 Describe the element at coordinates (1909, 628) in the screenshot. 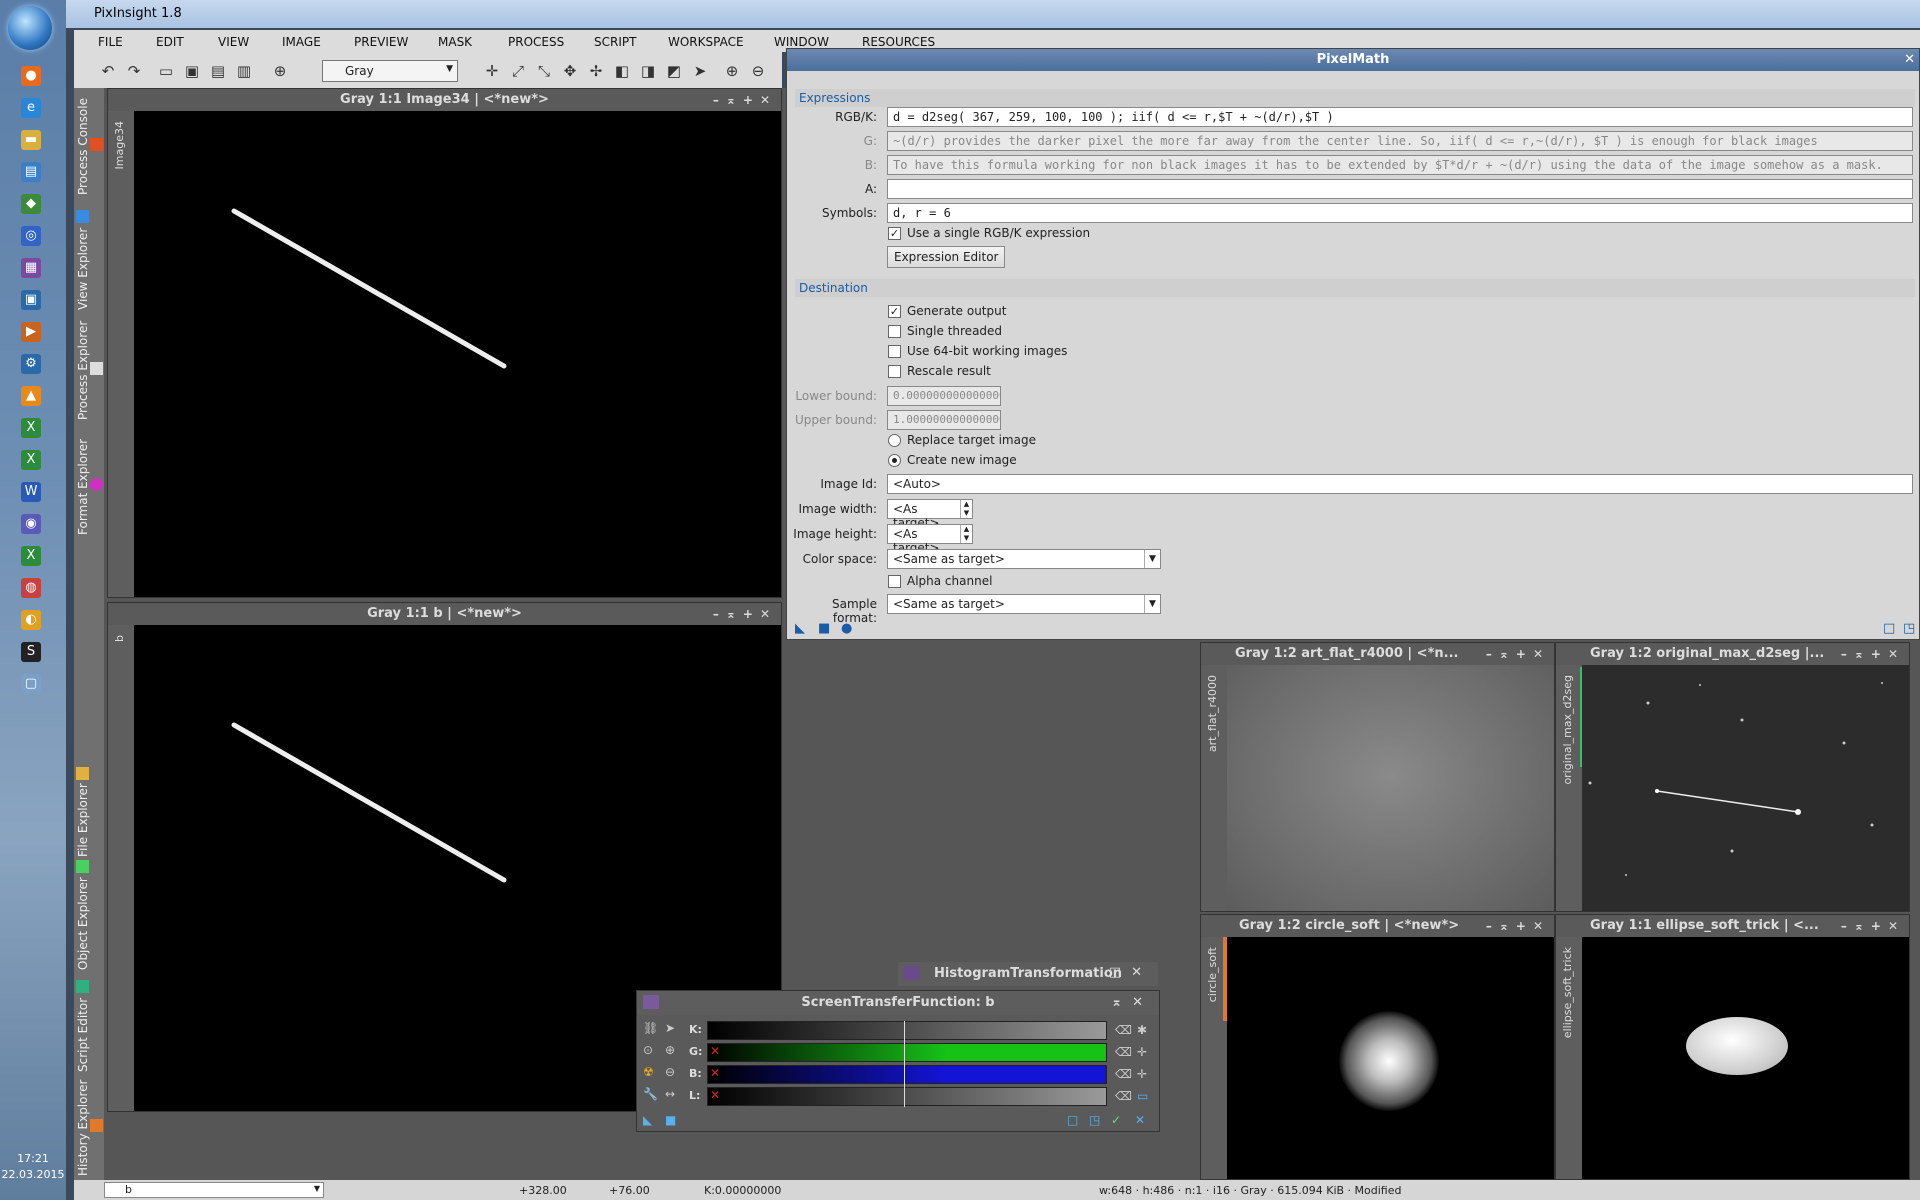

I see `preview-toggle-icon: ◳` at that location.